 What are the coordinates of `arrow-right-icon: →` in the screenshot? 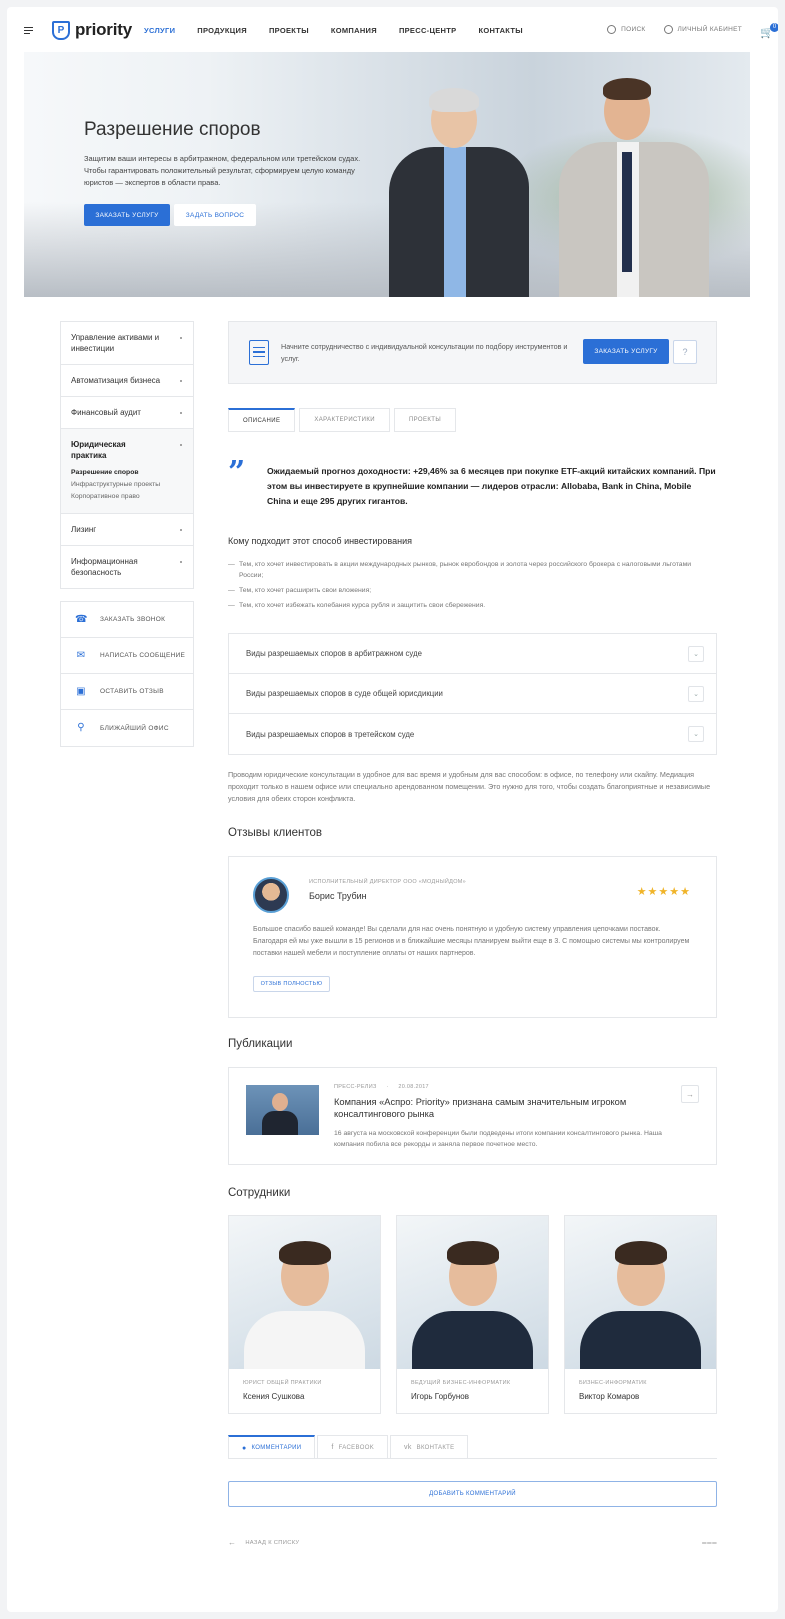 It's located at (690, 1094).